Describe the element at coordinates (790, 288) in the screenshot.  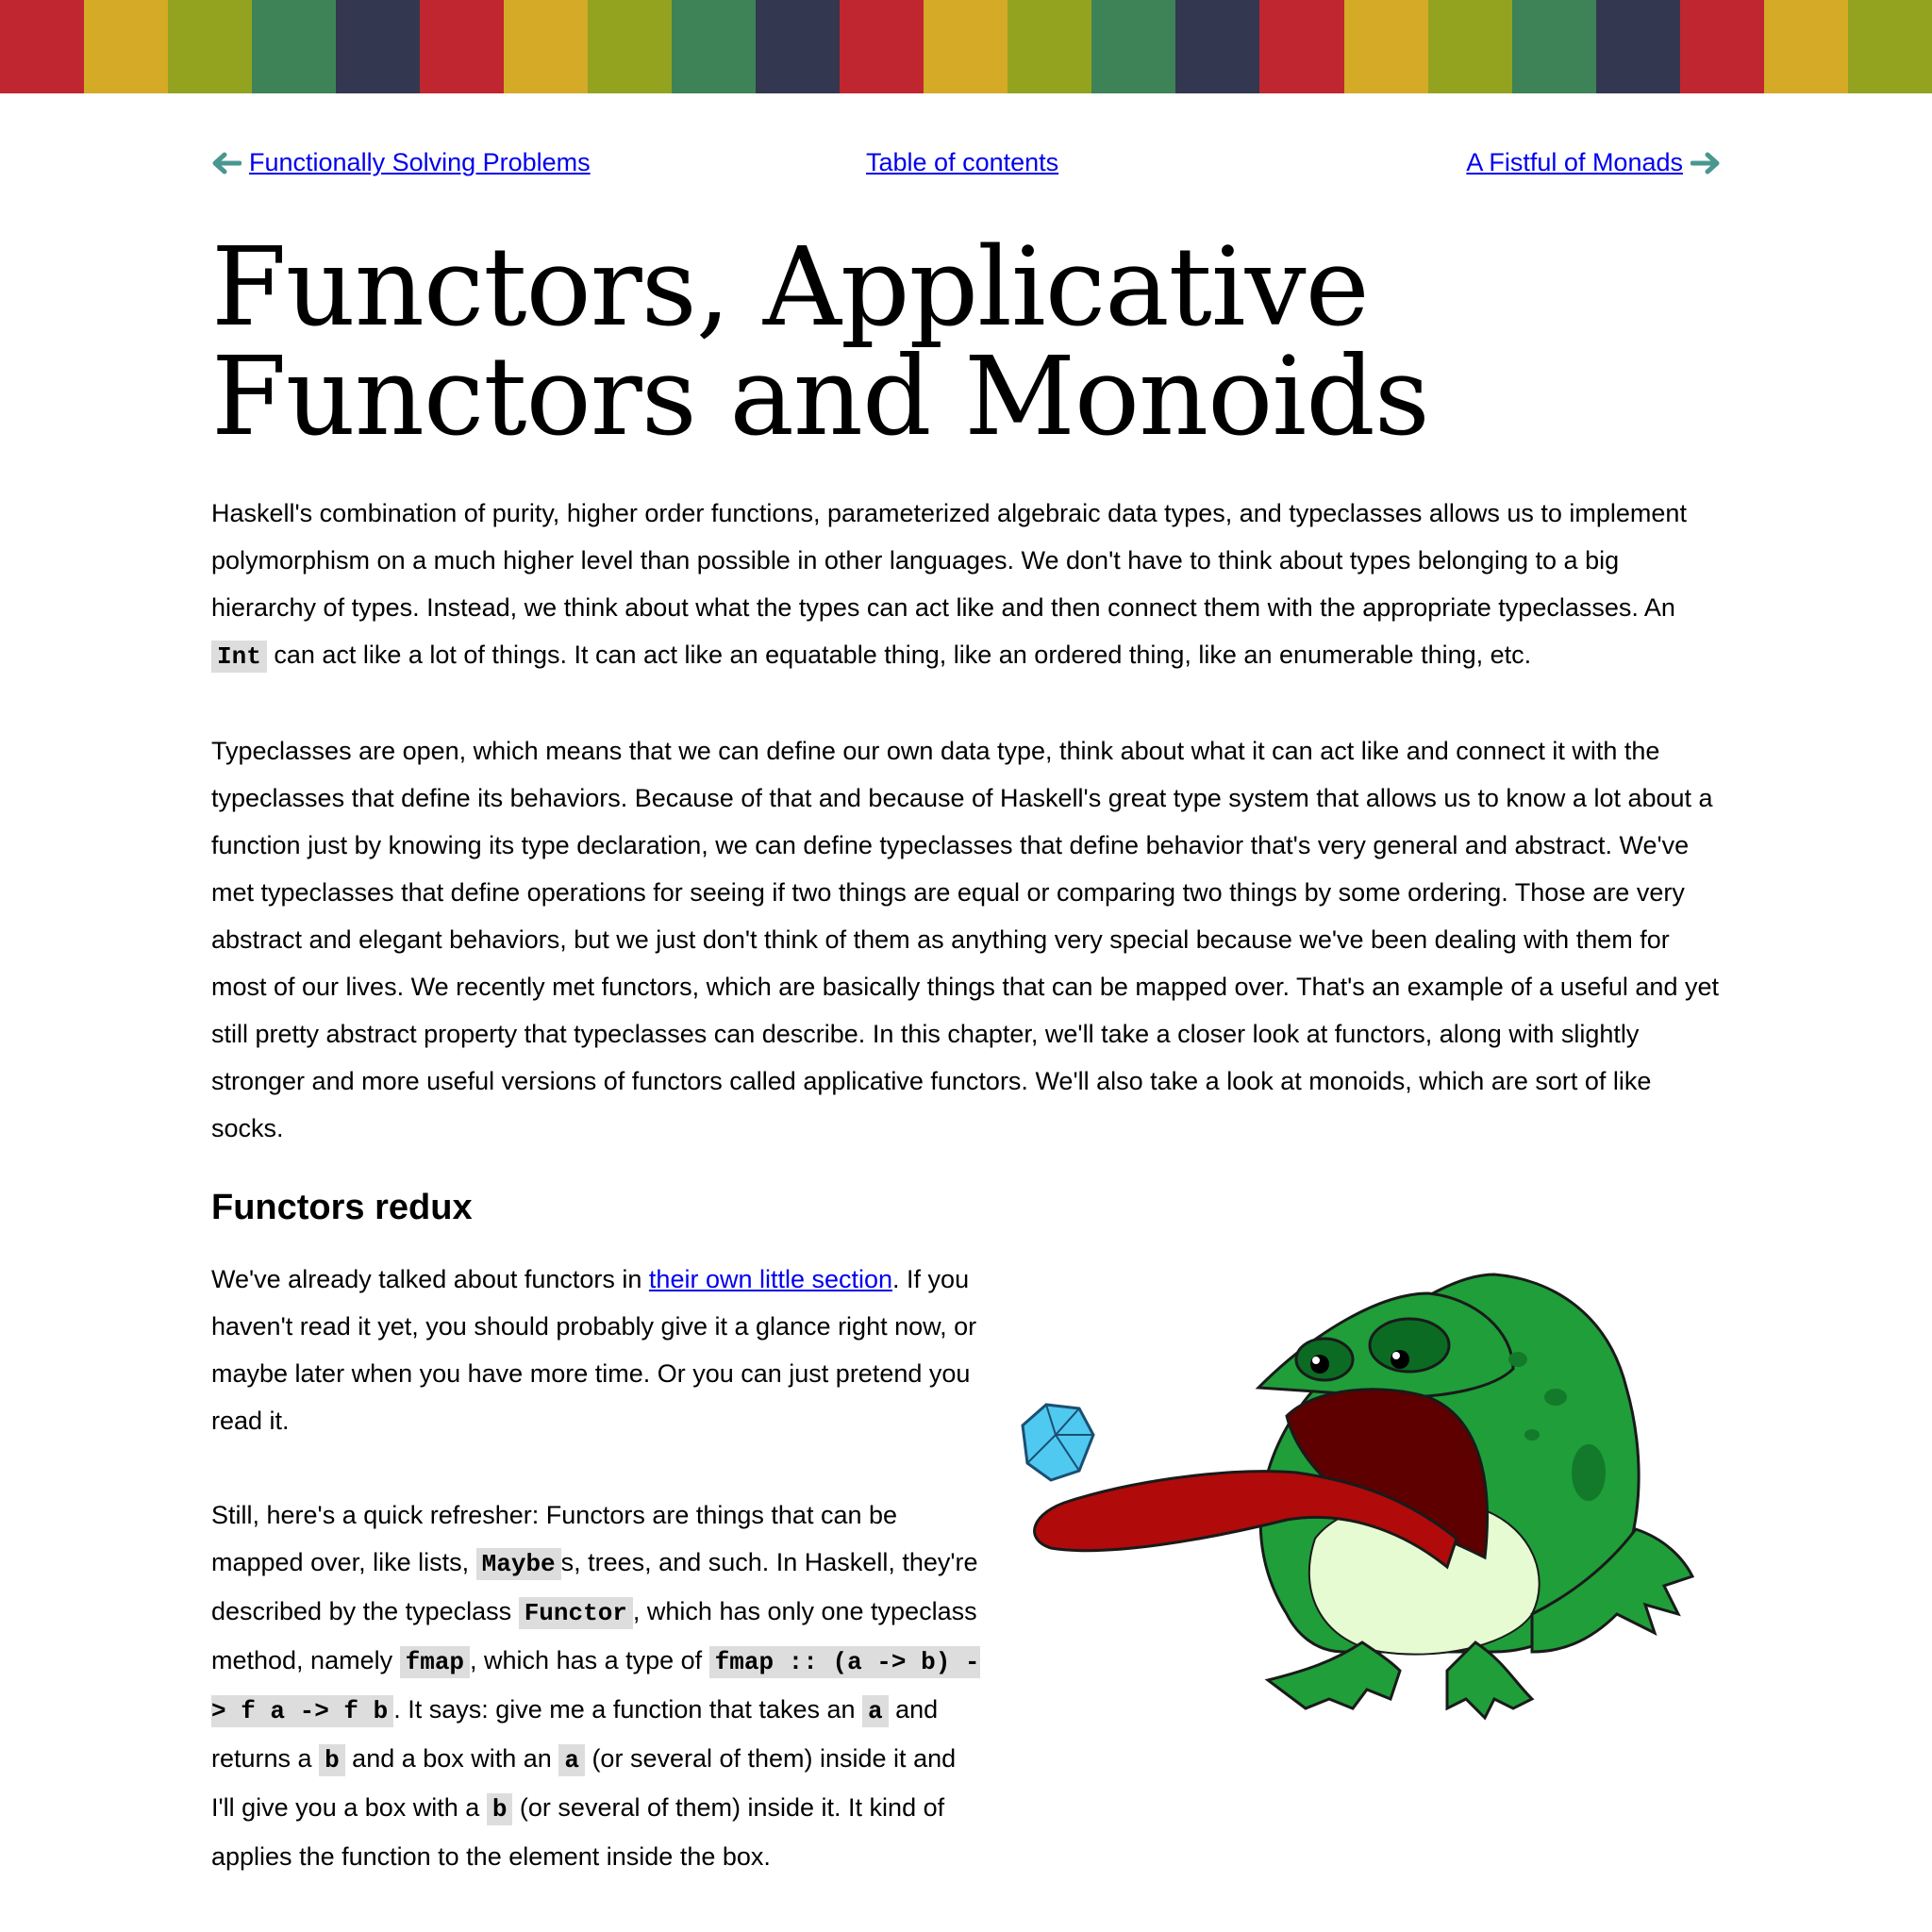
I see `page-title-line-1: Functors, Applicative` at that location.